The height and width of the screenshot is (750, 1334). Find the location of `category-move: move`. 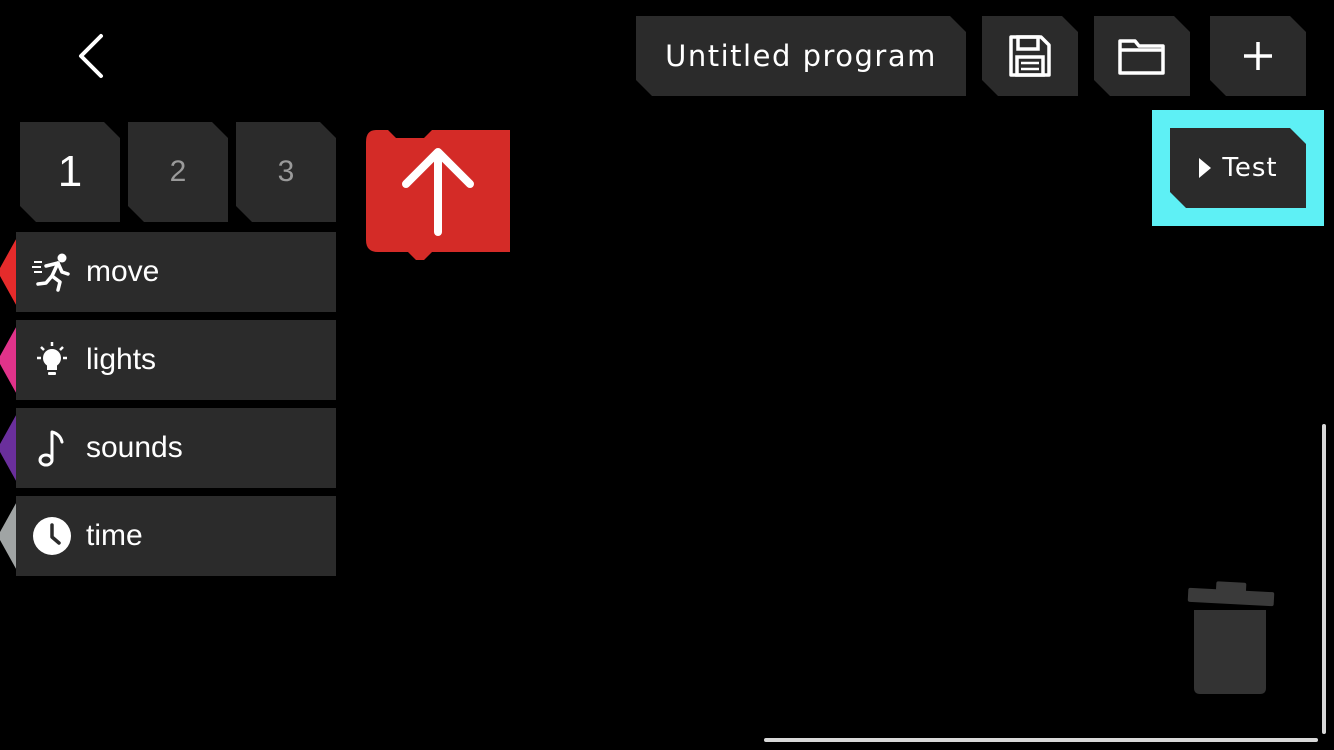

category-move: move is located at coordinates (168, 272).